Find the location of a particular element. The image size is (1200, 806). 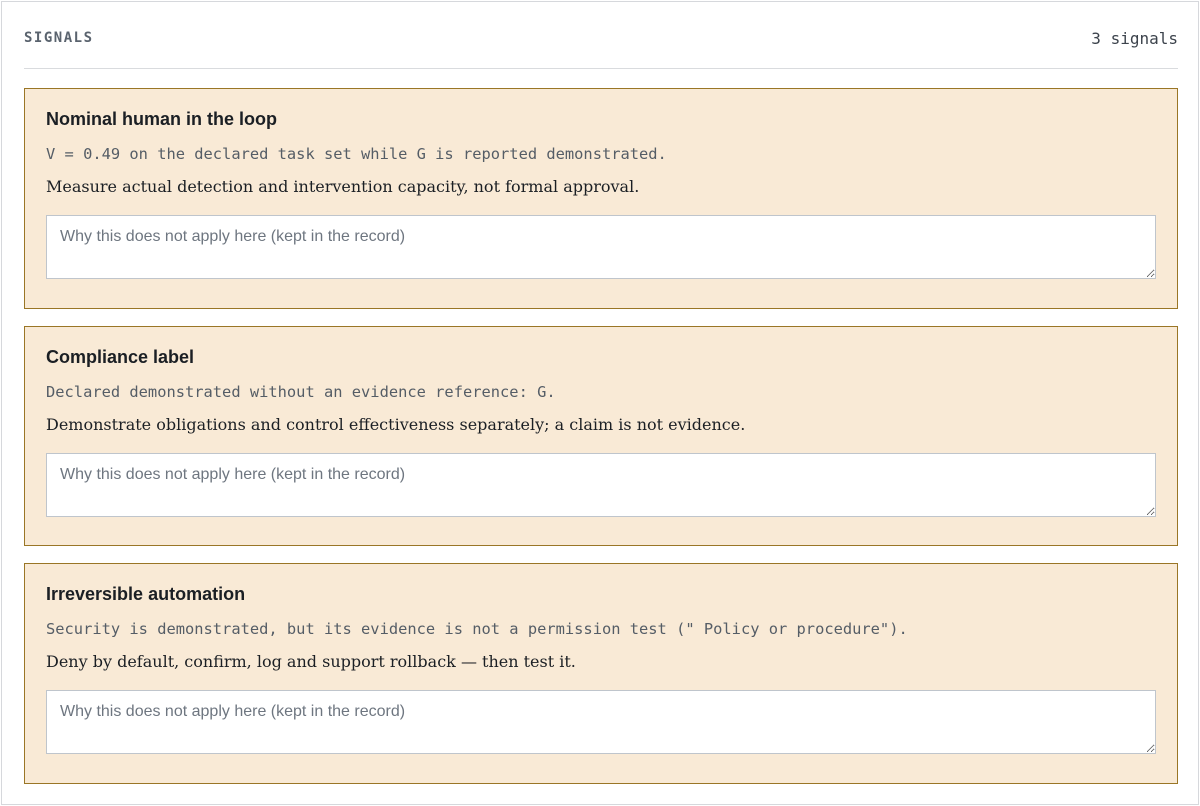

section-title: SIGNALS is located at coordinates (59, 38).